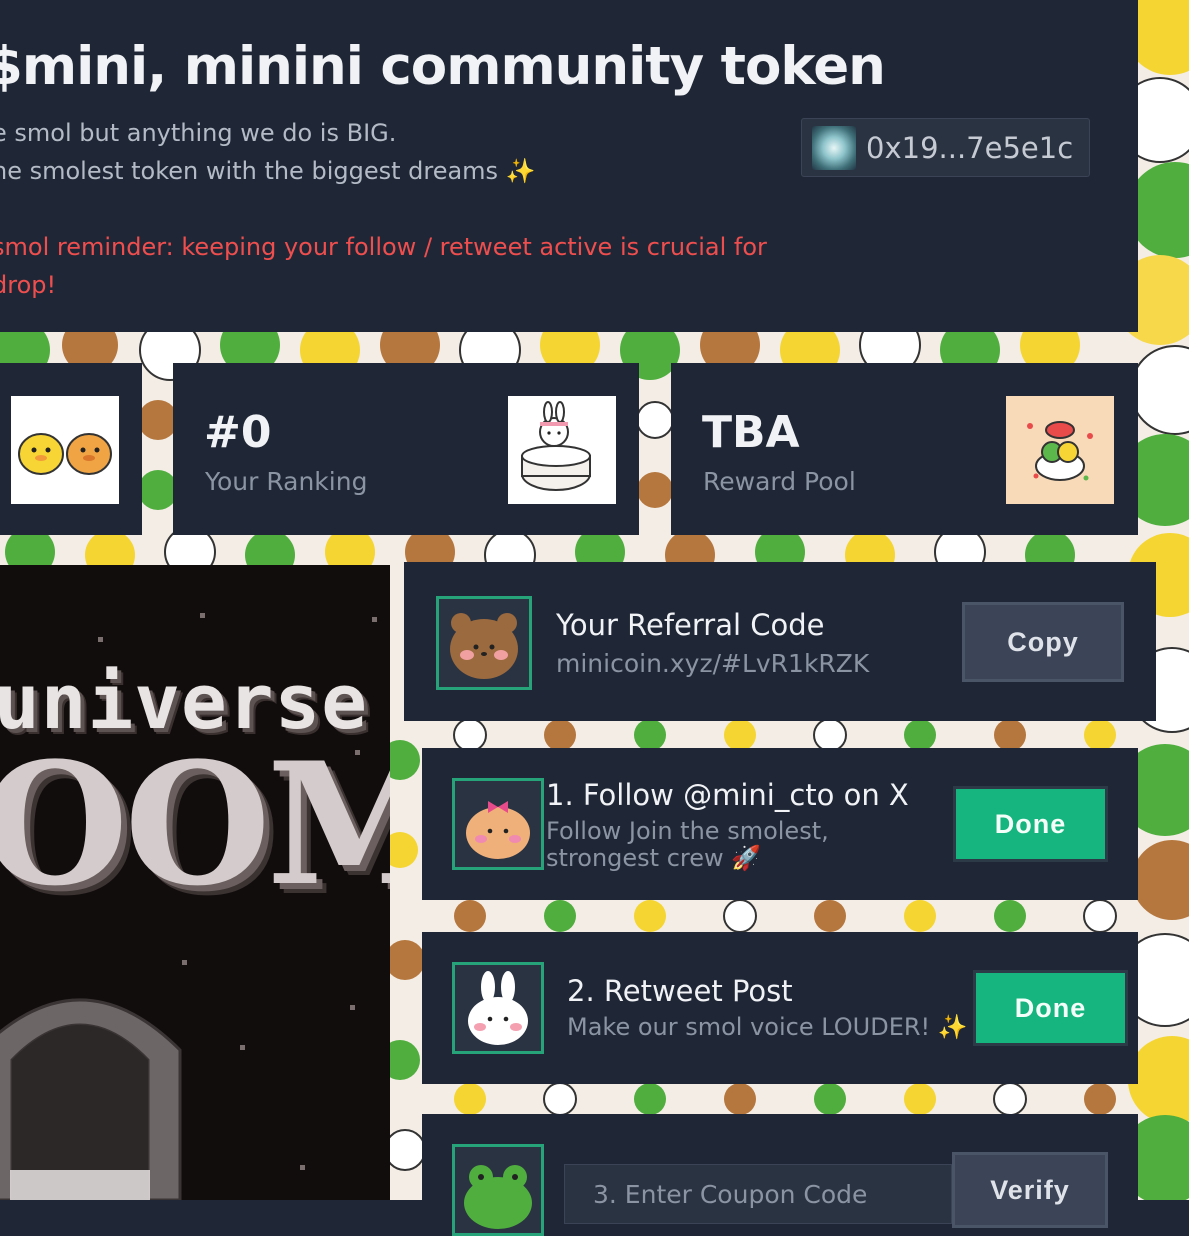 Image resolution: width=1189 pixels, height=1236 pixels. What do you see at coordinates (498, 824) in the screenshot?
I see `bow-bear-icon` at bounding box center [498, 824].